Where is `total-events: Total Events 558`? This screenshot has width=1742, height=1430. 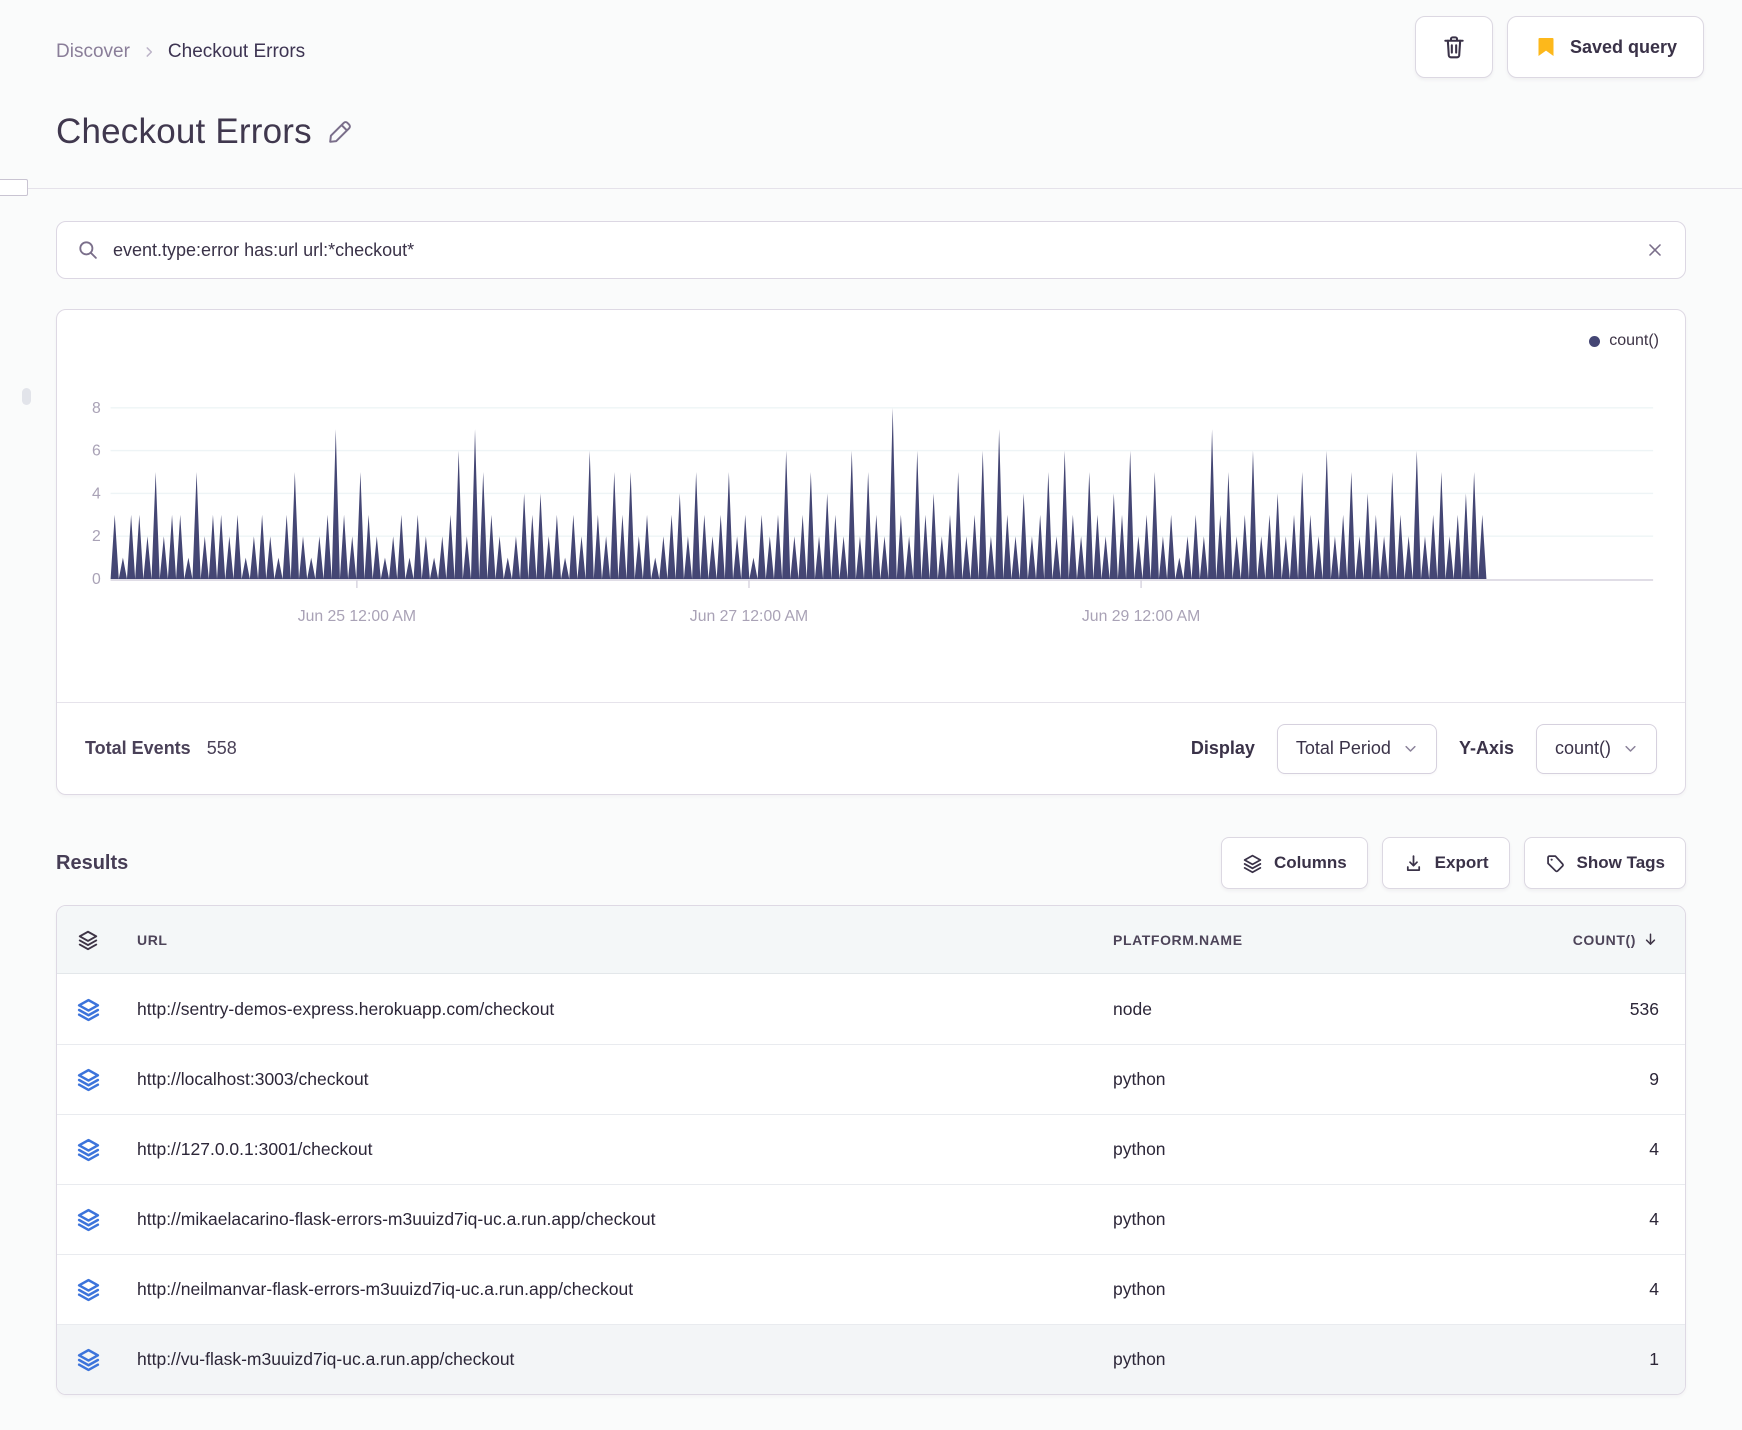 total-events: Total Events 558 is located at coordinates (161, 748).